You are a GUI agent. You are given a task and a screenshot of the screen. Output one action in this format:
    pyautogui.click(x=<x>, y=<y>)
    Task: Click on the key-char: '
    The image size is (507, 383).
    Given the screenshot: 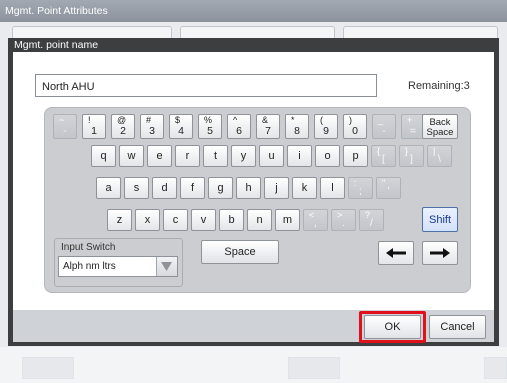 What is the action you would take?
    pyautogui.click(x=388, y=191)
    